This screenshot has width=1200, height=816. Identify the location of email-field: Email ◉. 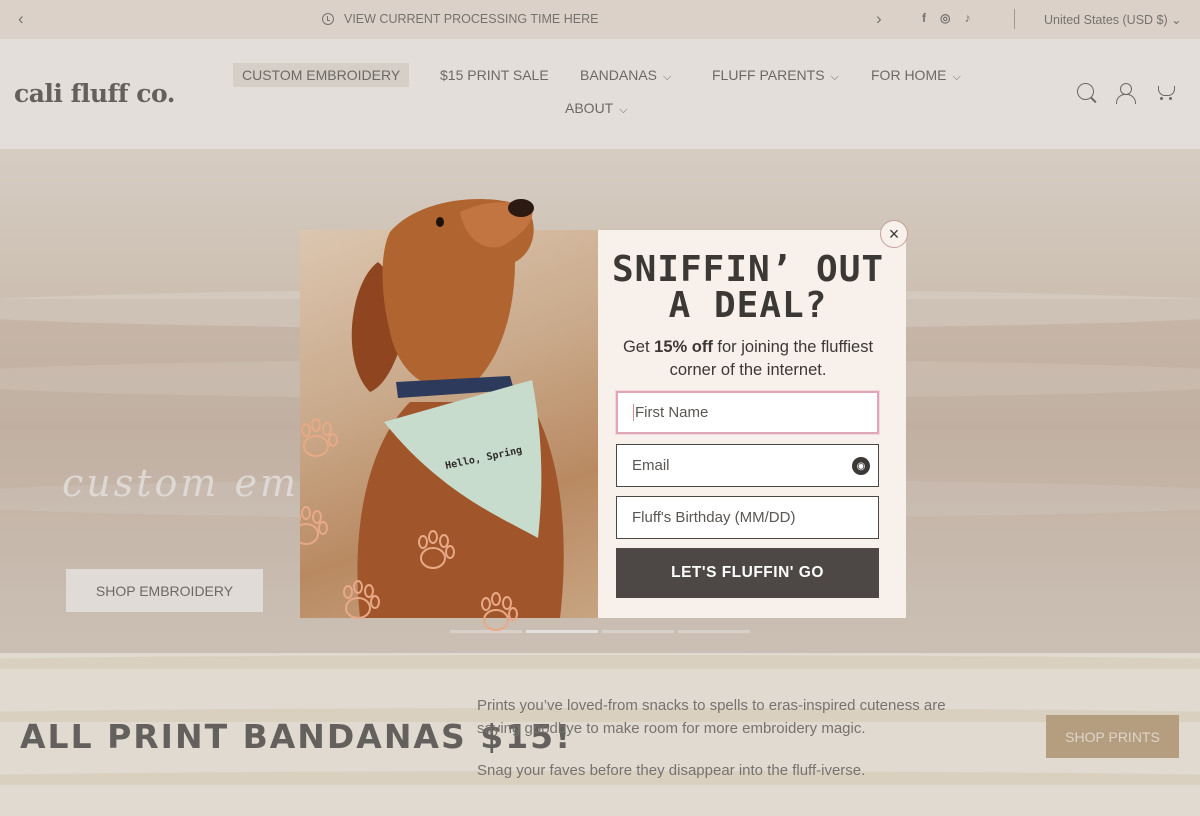
(747, 465).